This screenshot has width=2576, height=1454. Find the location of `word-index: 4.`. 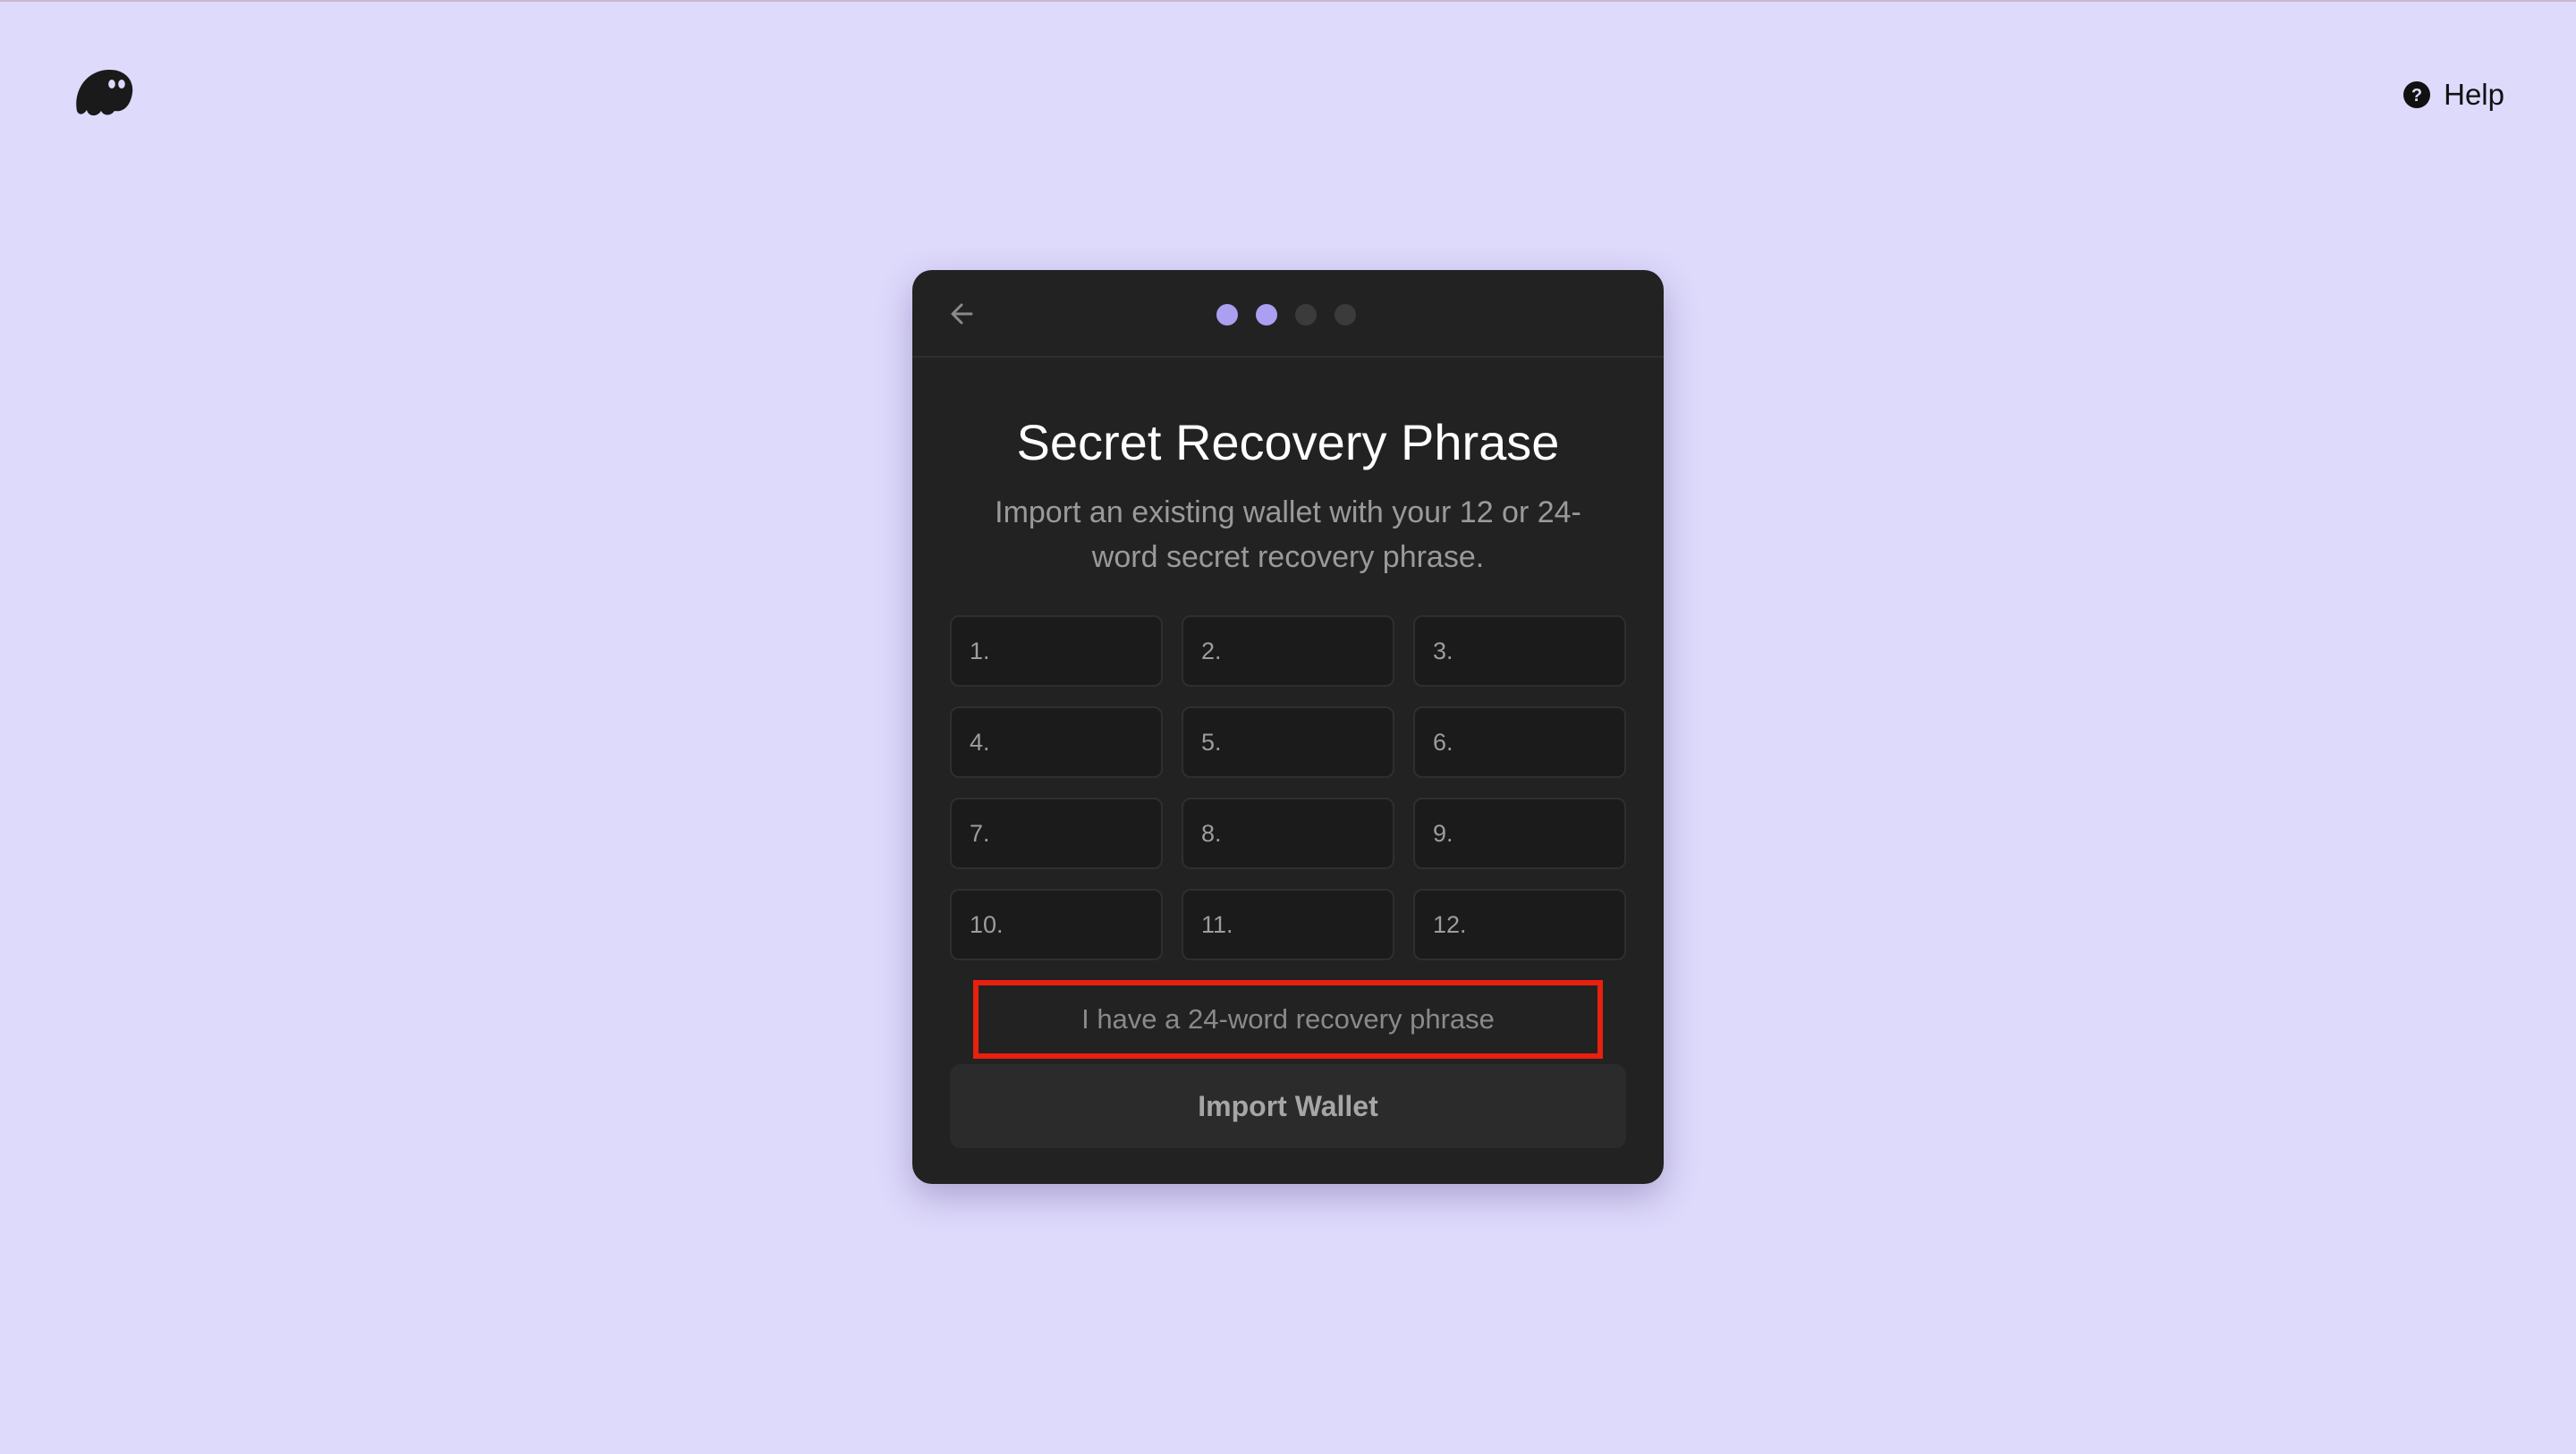

word-index: 4. is located at coordinates (980, 742).